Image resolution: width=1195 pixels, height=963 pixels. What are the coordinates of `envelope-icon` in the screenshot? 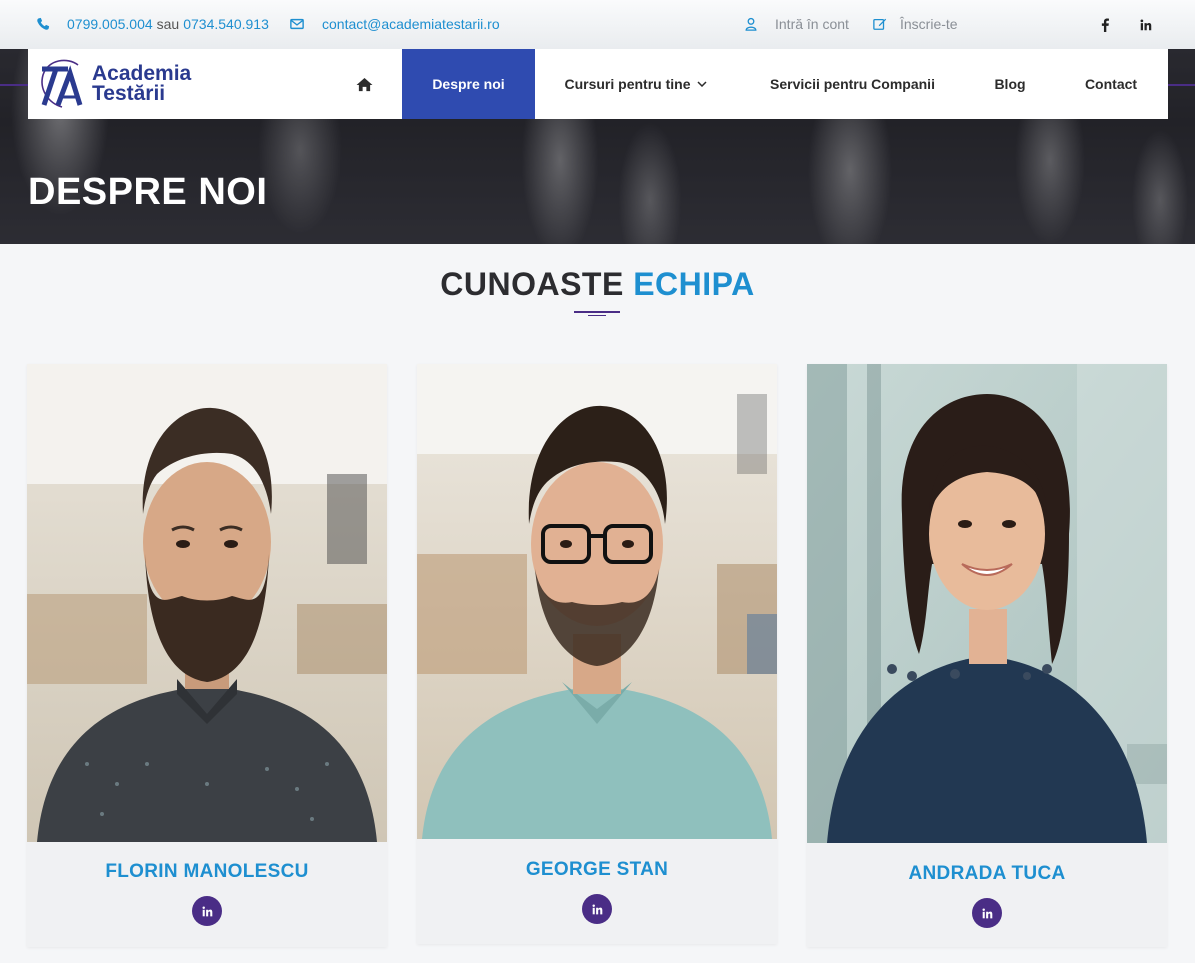 It's located at (297, 24).